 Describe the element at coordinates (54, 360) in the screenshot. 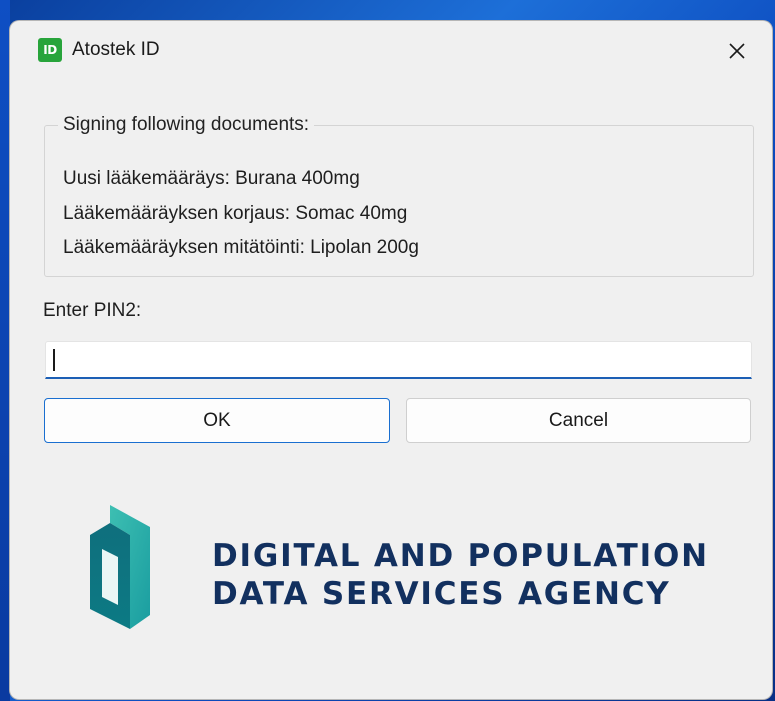

I see `text-caret` at that location.